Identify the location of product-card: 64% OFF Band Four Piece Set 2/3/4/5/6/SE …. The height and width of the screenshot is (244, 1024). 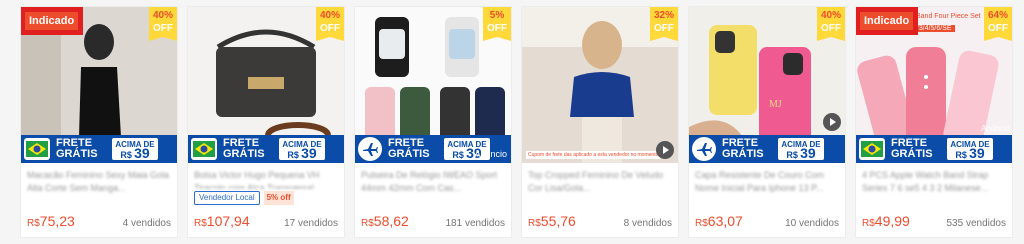
(934, 122).